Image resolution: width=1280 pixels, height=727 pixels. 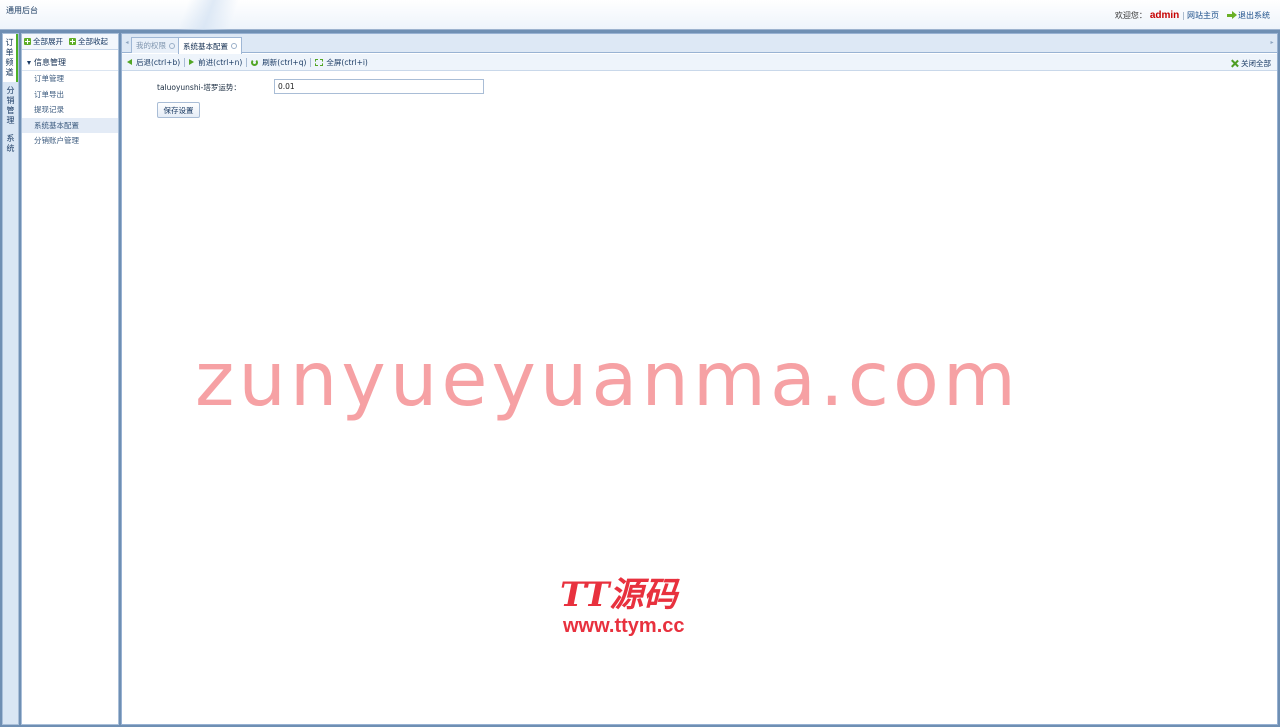 I want to click on vtab-distribution: 分销管理, so click(x=10, y=106).